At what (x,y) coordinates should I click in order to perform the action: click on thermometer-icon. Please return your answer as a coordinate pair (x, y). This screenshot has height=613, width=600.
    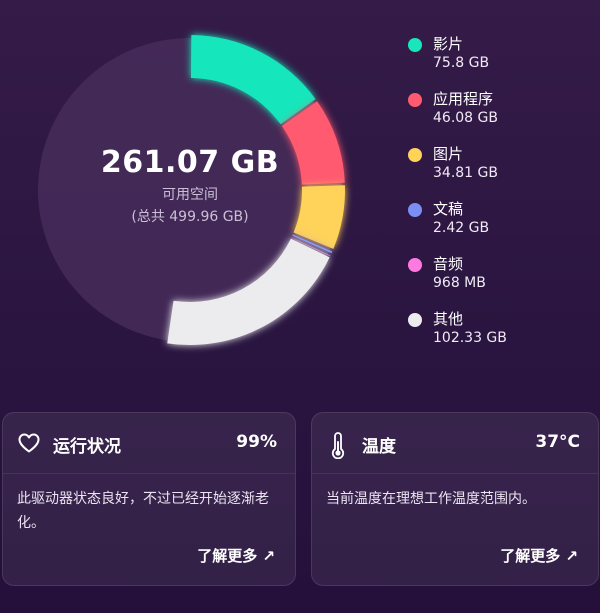
    Looking at the image, I should click on (338, 447).